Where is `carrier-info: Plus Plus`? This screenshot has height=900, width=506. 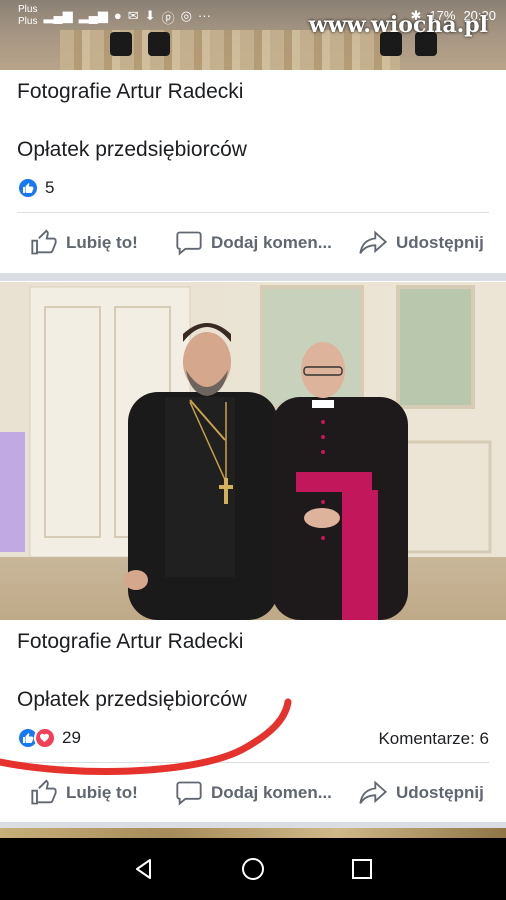
carrier-info: Plus Plus is located at coordinates (27, 16).